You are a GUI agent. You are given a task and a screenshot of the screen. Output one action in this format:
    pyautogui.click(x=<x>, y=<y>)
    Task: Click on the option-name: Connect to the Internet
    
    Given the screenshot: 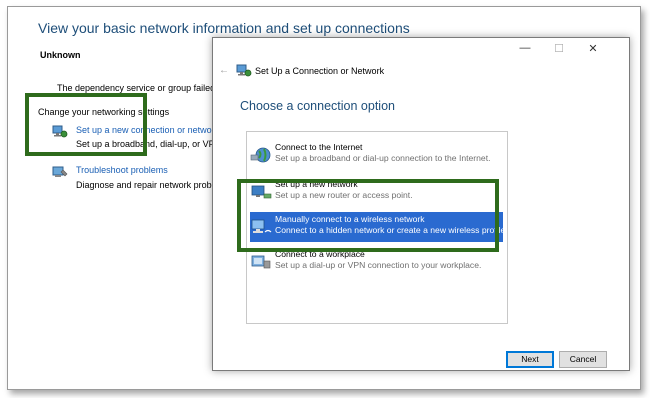 What is the action you would take?
    pyautogui.click(x=319, y=147)
    